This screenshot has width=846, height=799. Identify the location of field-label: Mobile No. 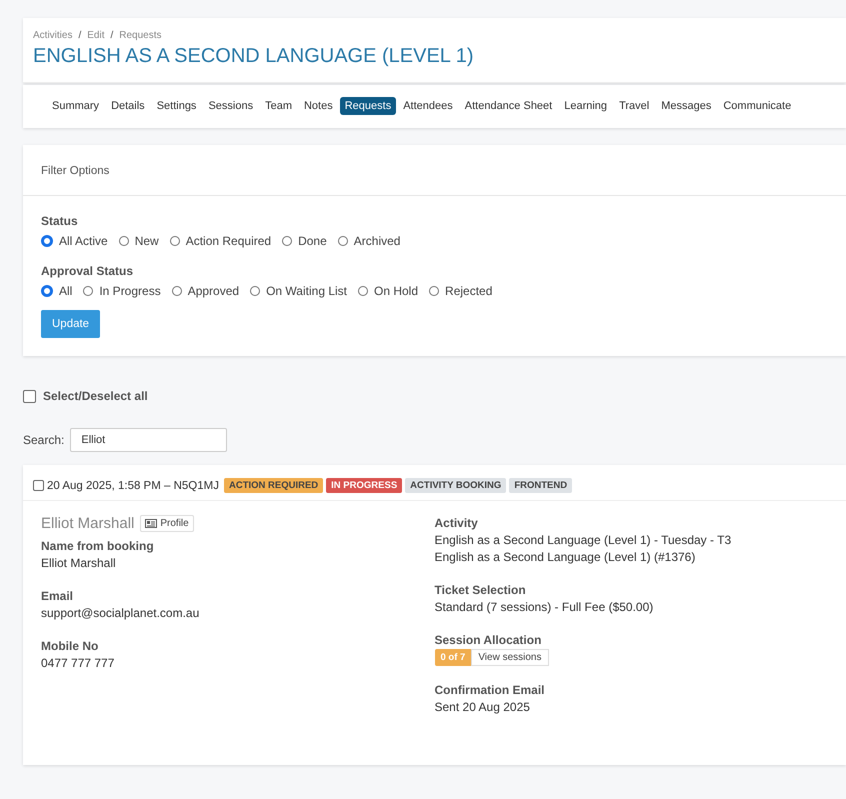
(70, 646).